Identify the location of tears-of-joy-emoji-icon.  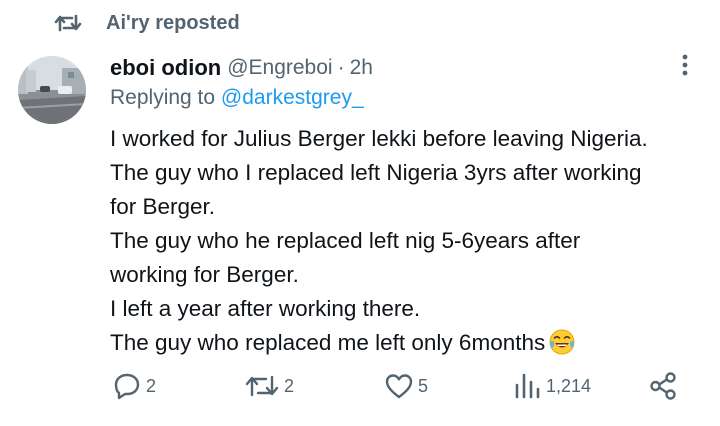
(562, 342).